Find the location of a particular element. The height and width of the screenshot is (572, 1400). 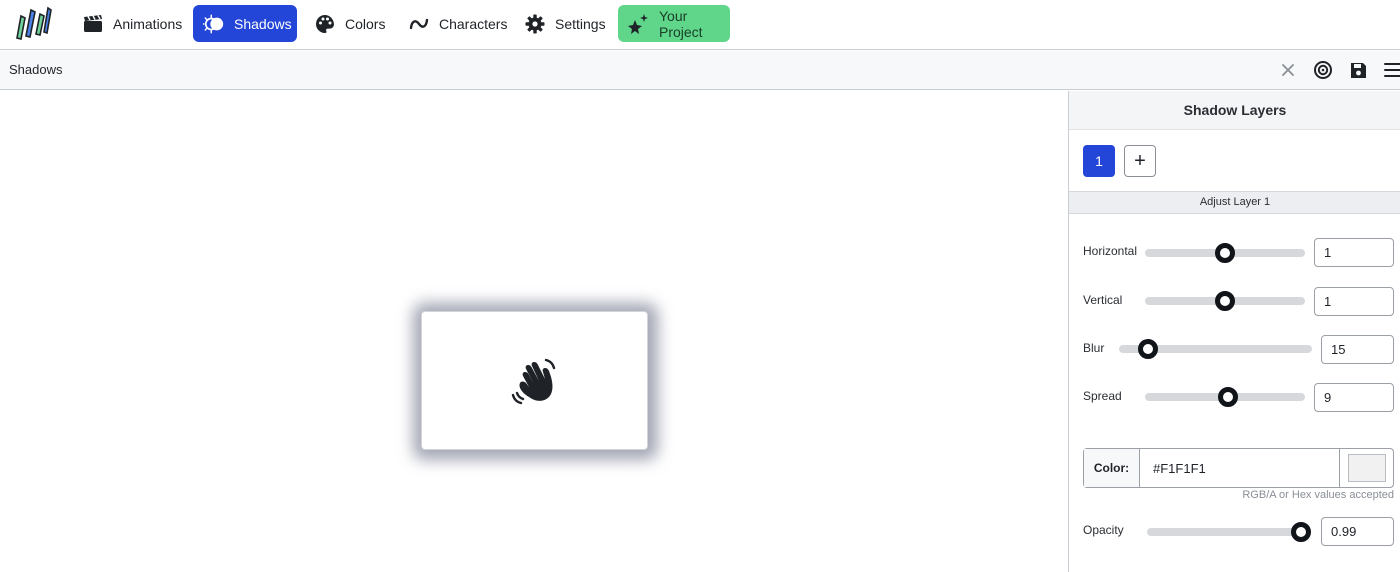

color-swatch is located at coordinates (1366, 468).